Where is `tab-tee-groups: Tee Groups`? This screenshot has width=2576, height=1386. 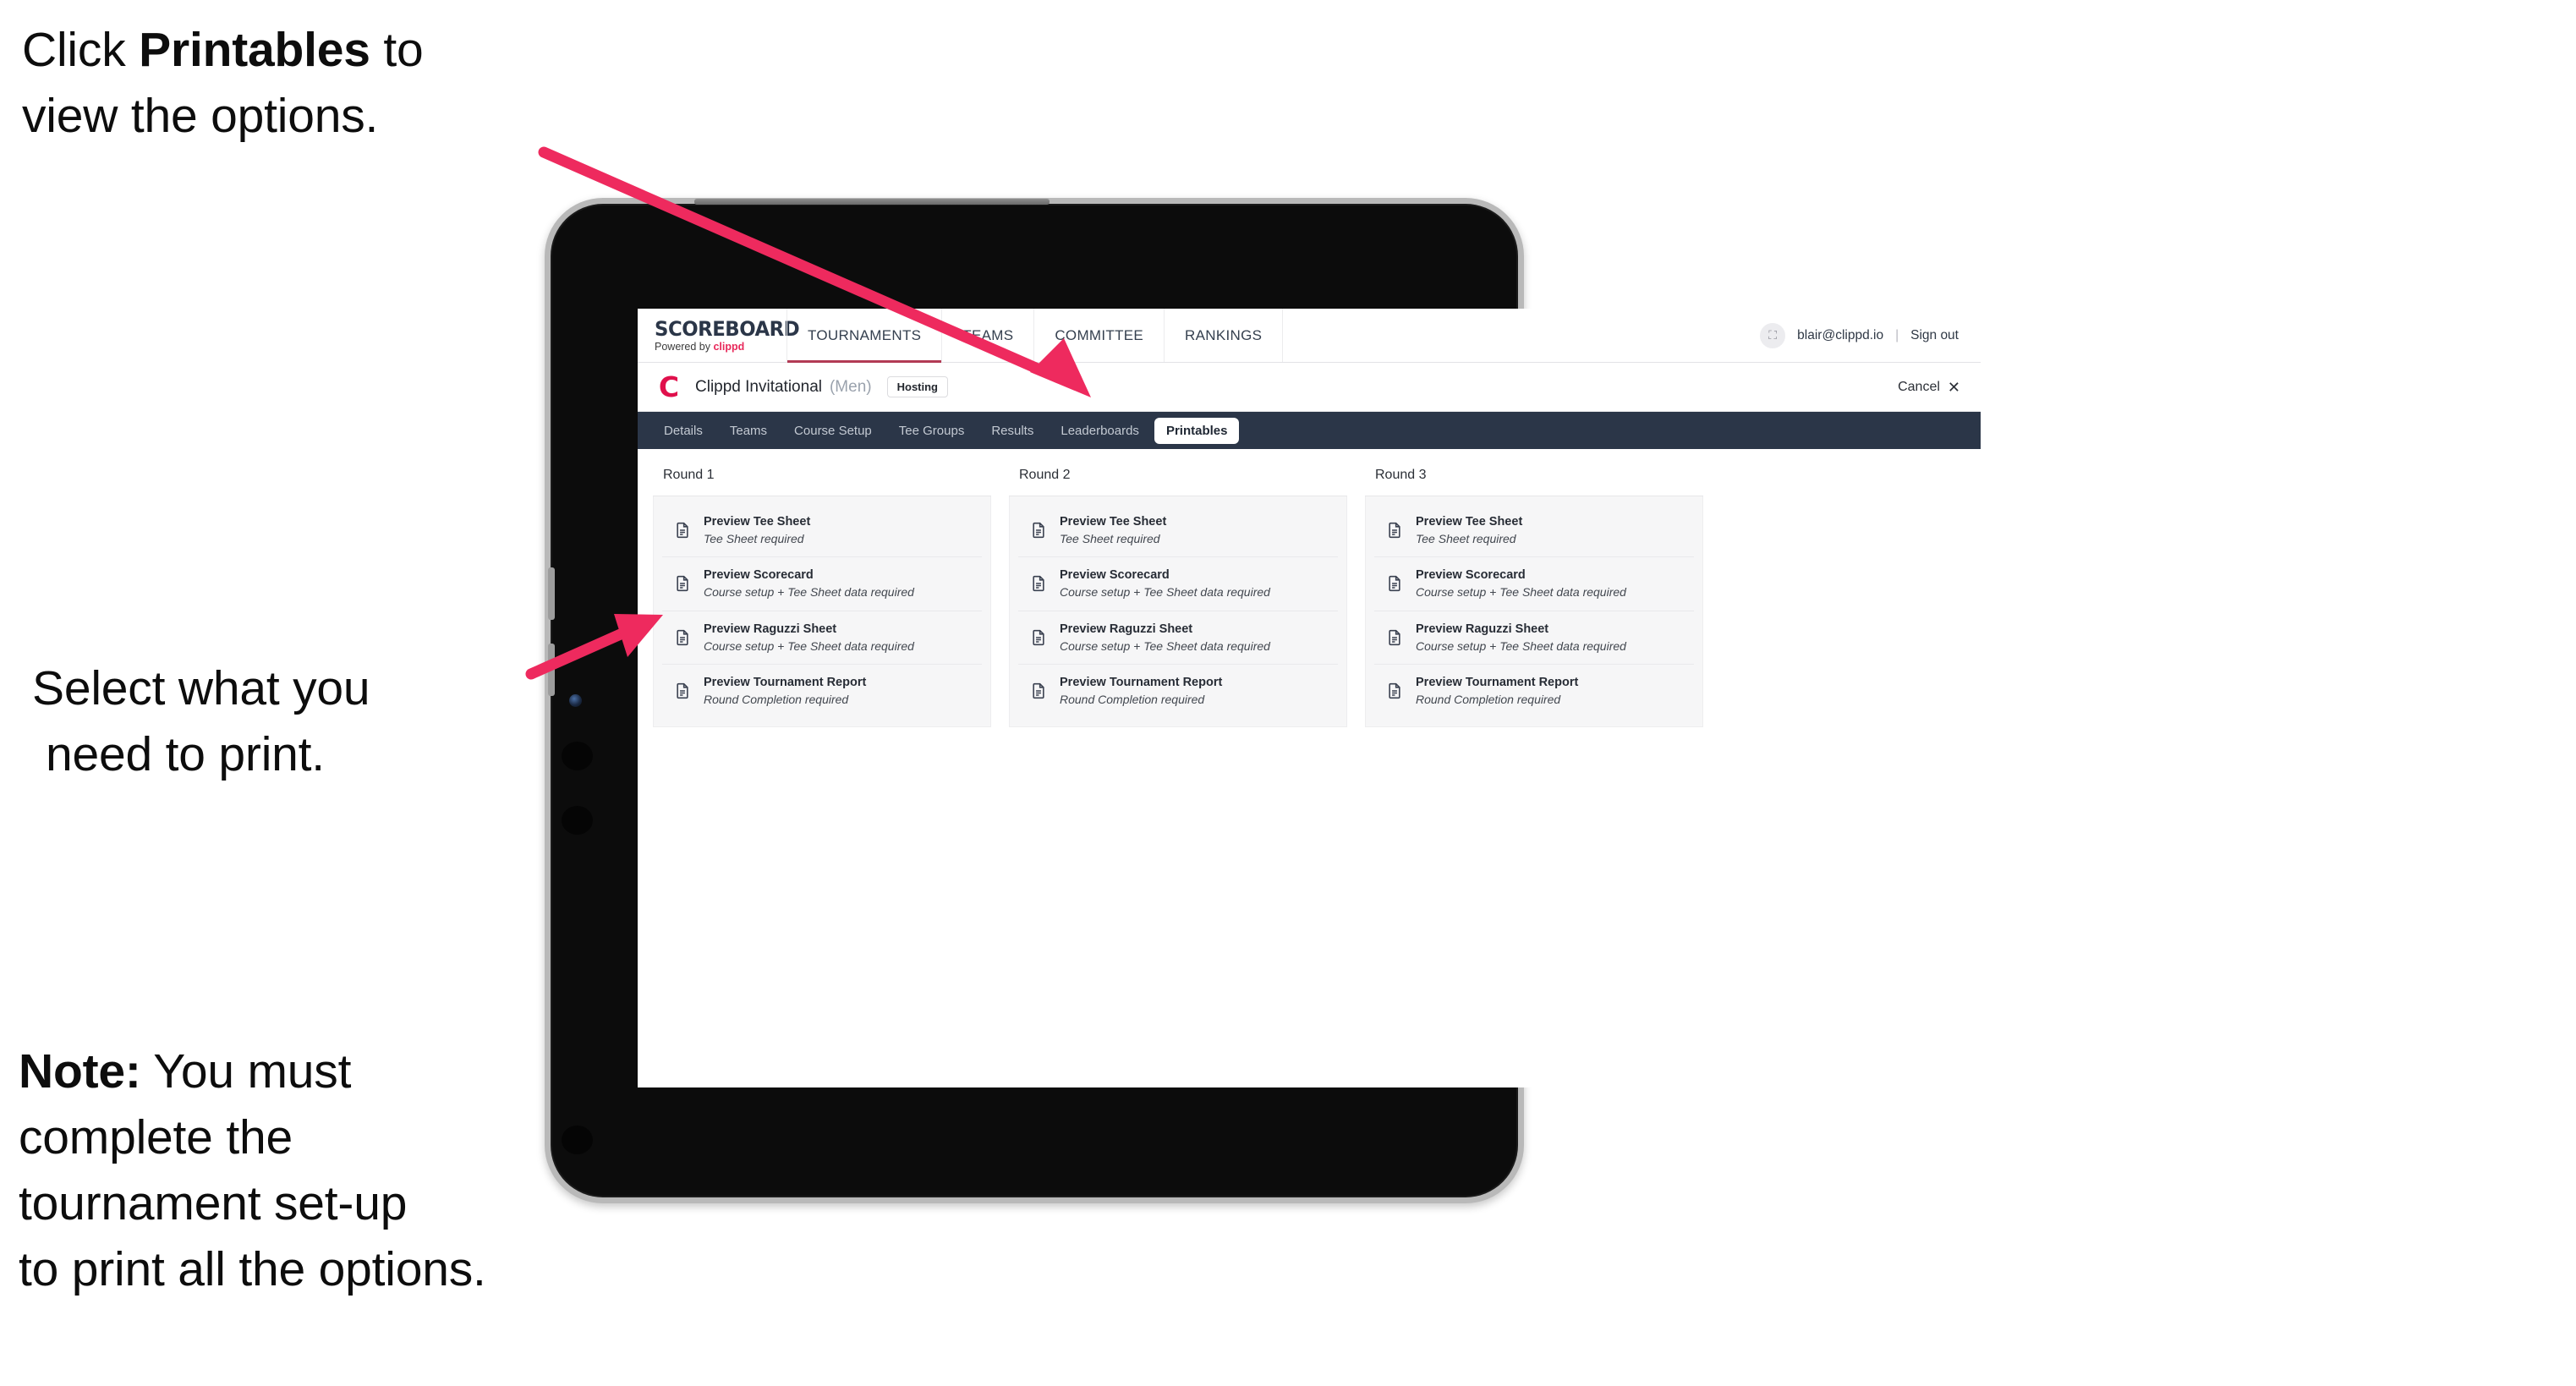 tab-tee-groups: Tee Groups is located at coordinates (932, 431).